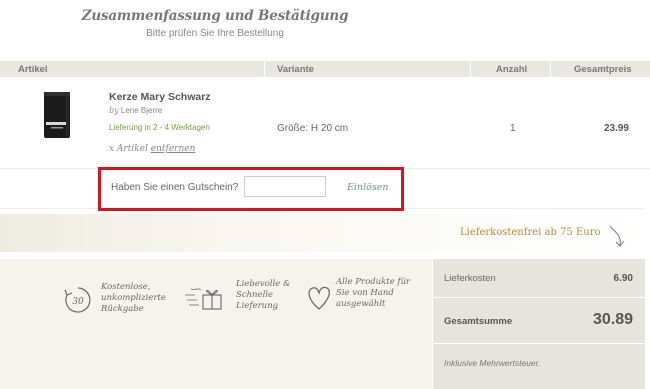 This screenshot has height=389, width=650. Describe the element at coordinates (478, 321) in the screenshot. I see `grand-total-label: Gesamtsumme` at that location.